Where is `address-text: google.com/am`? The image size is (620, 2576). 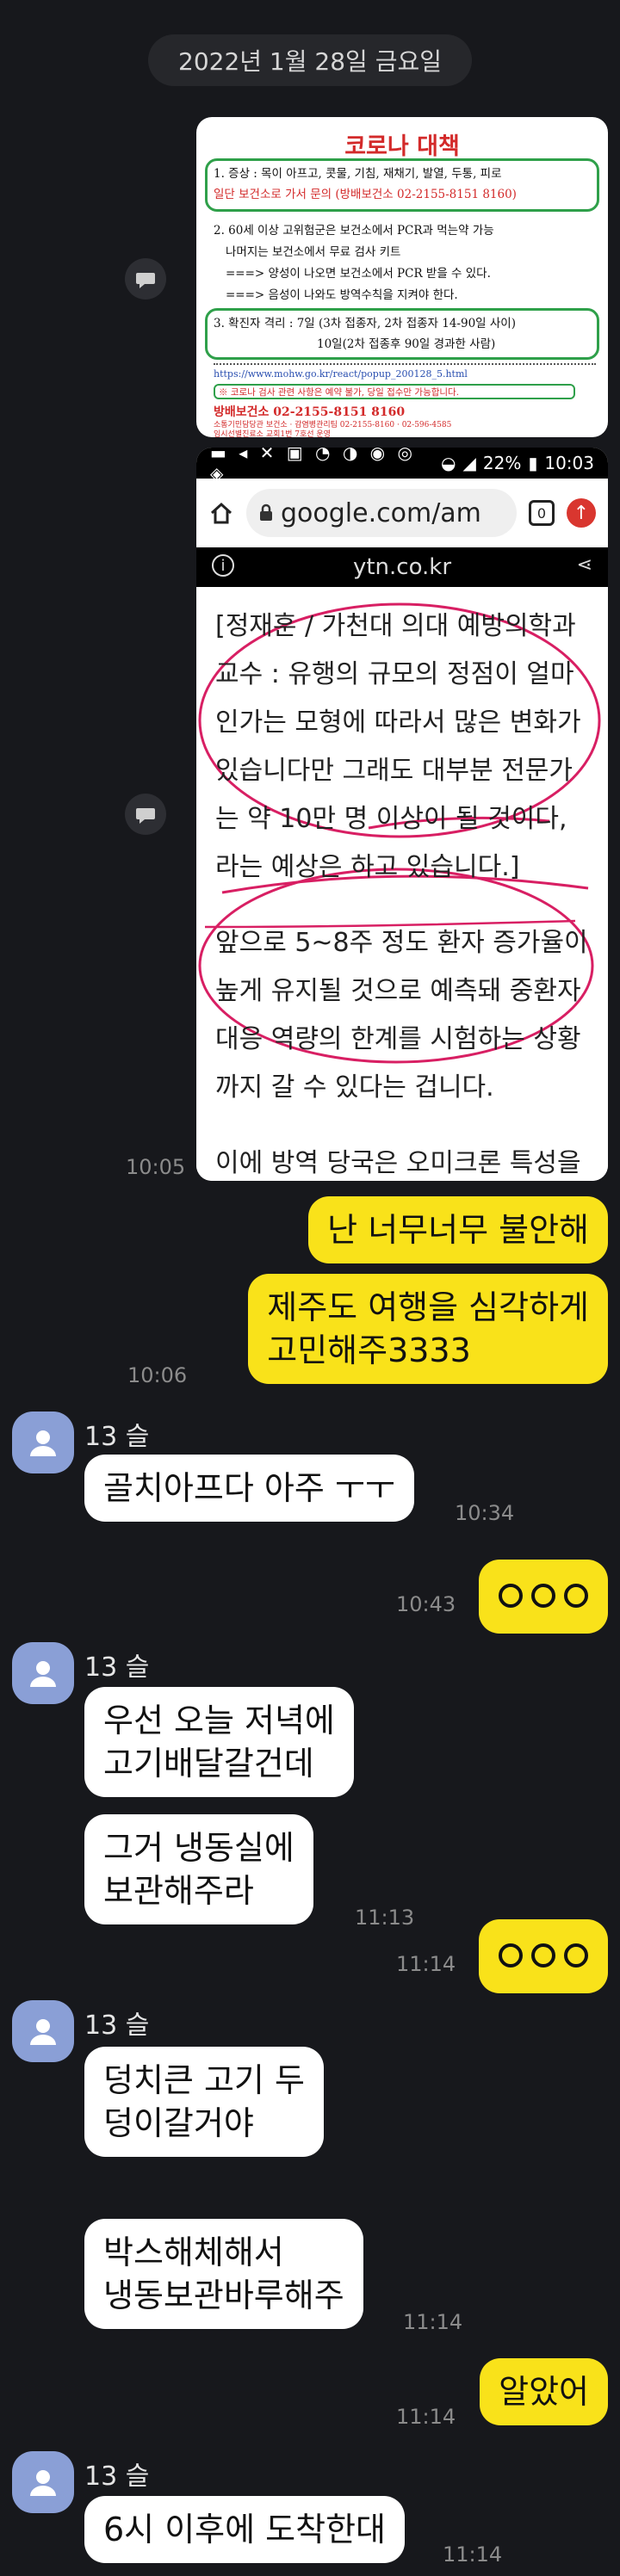
address-text: google.com/am is located at coordinates (381, 512).